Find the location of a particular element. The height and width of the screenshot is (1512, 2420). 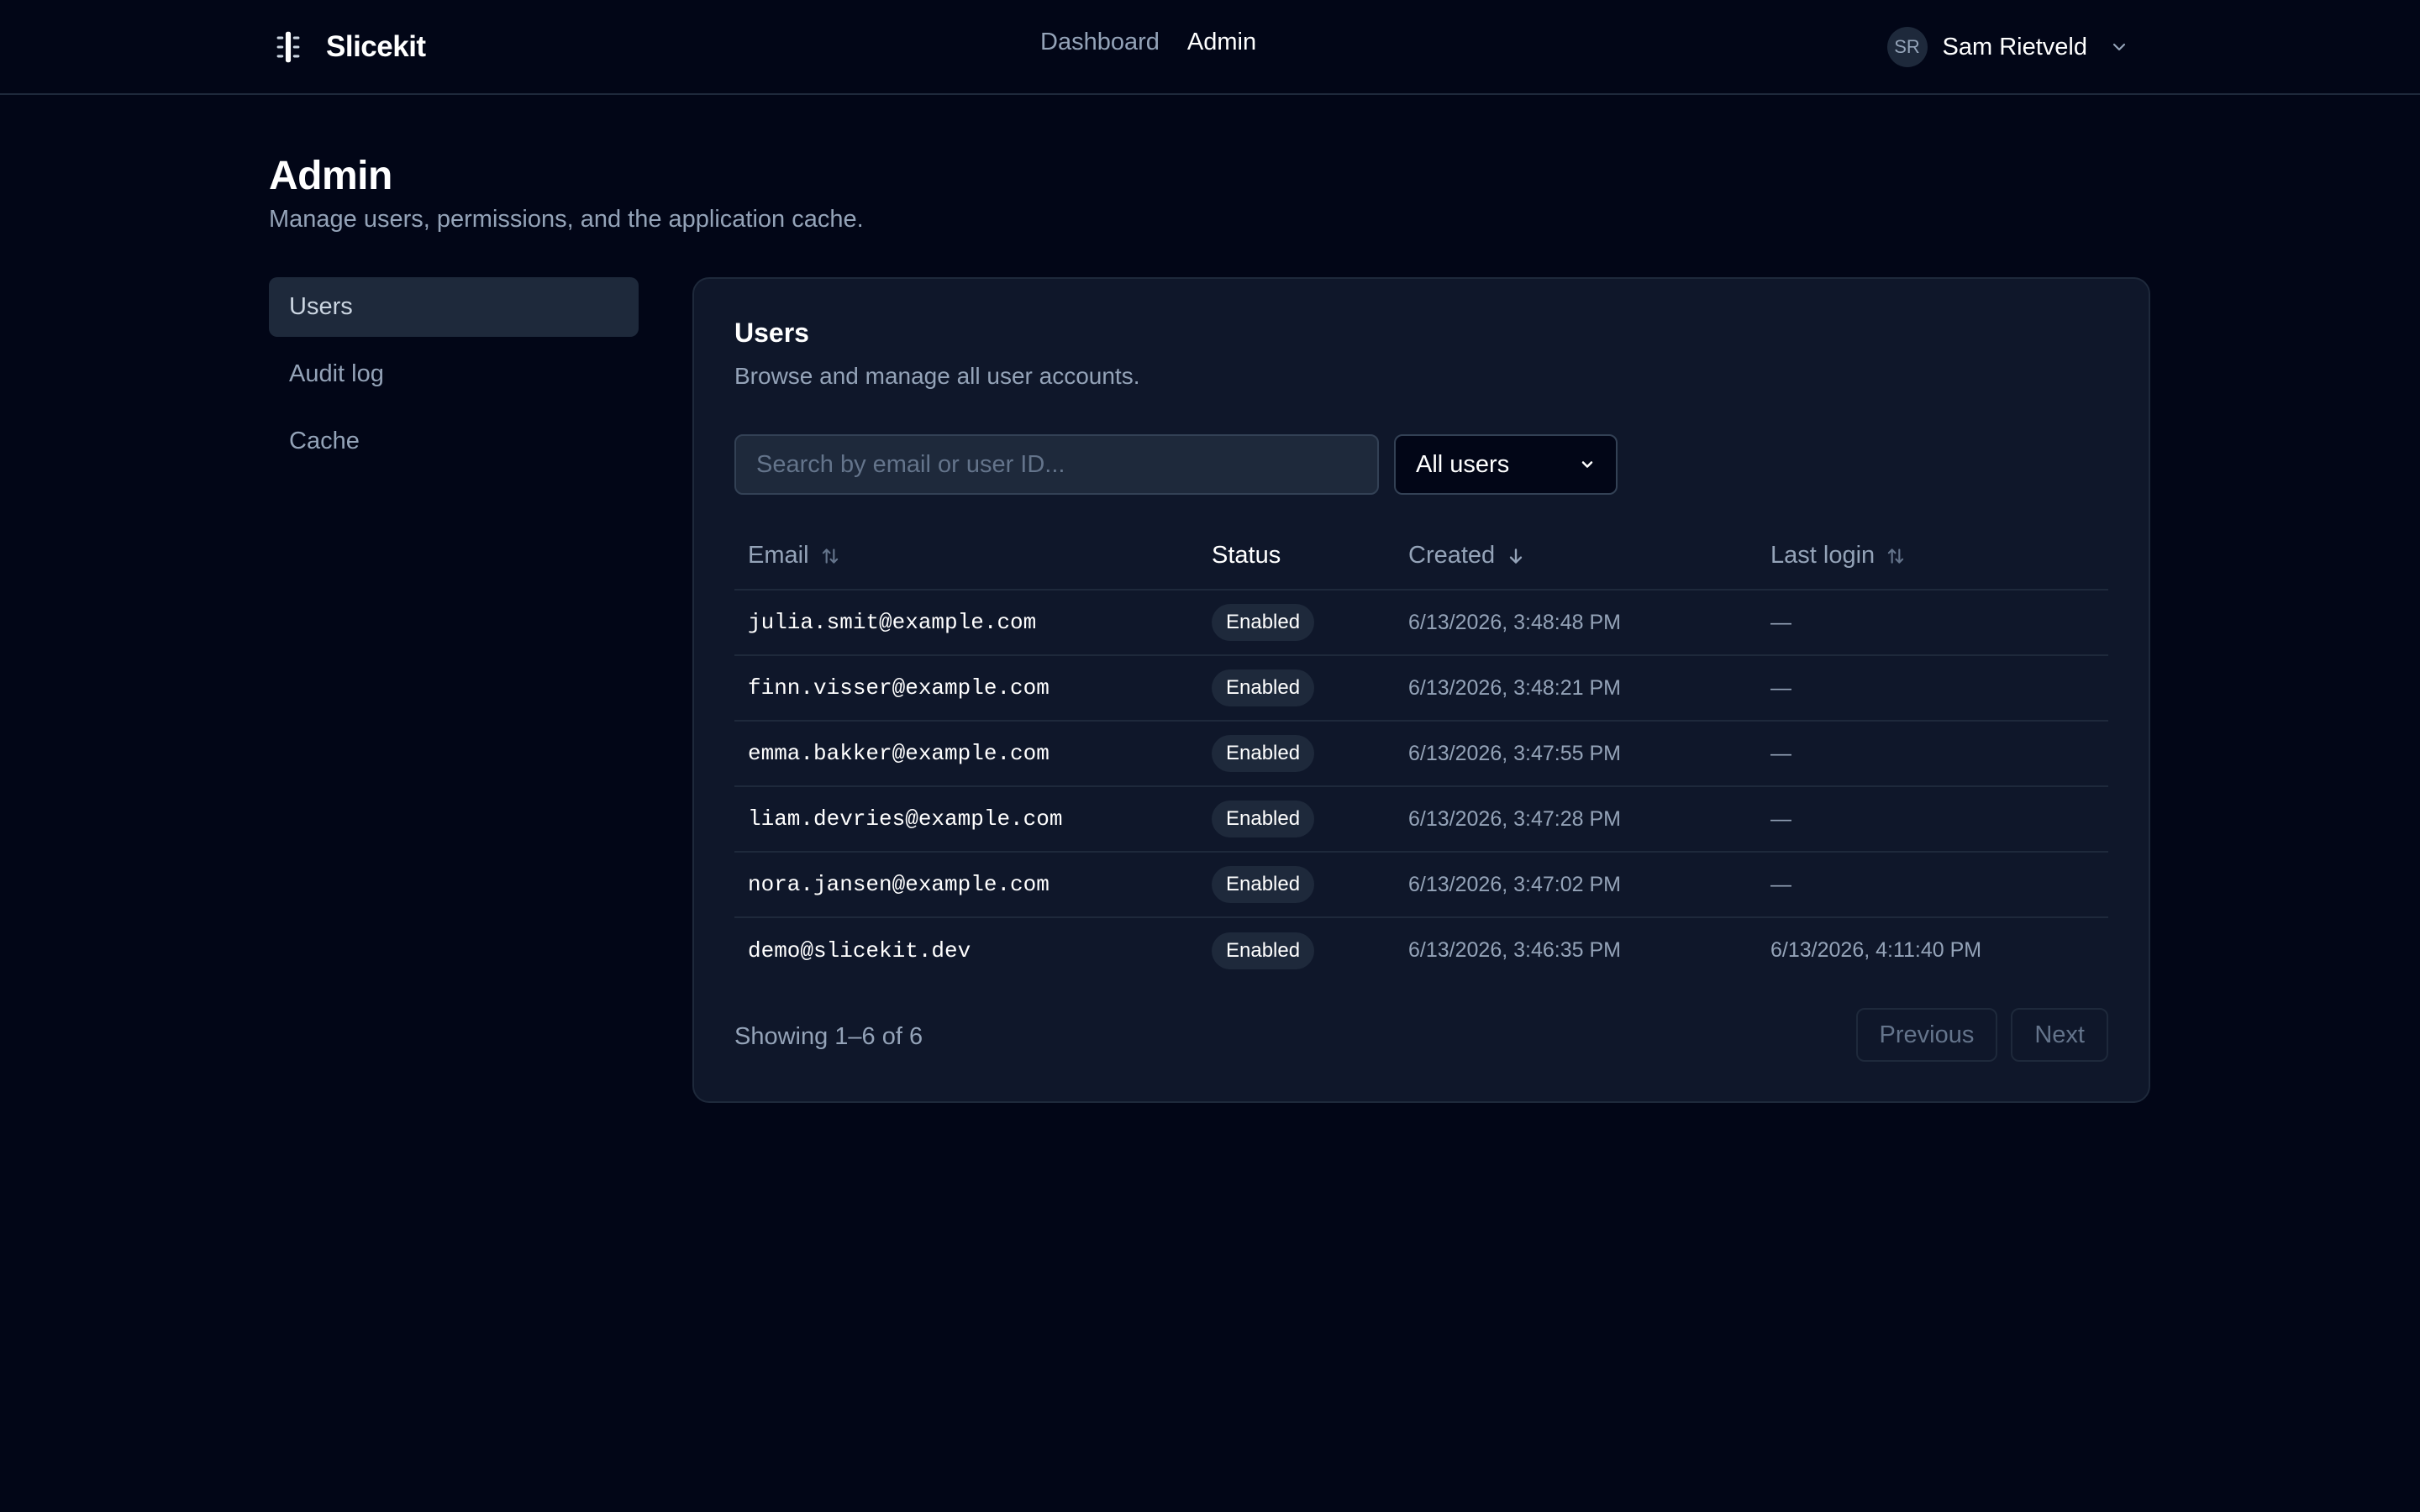

sidebar-item-users: Users is located at coordinates (454, 307).